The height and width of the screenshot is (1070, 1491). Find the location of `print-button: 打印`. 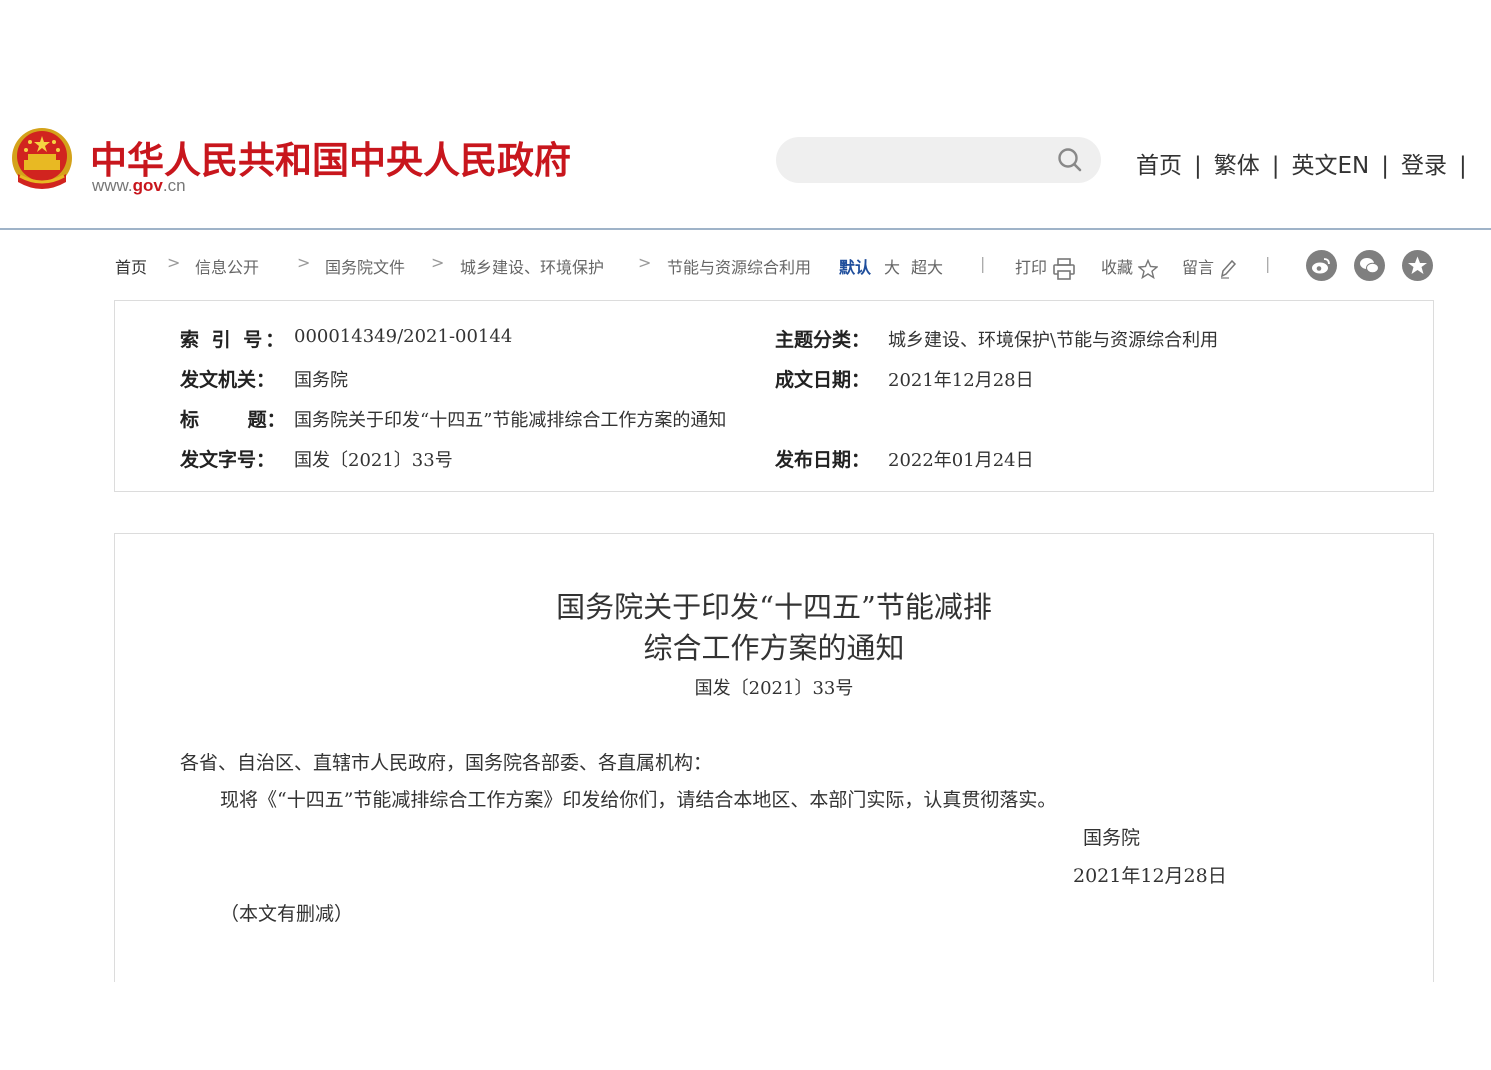

print-button: 打印 is located at coordinates (1045, 267).